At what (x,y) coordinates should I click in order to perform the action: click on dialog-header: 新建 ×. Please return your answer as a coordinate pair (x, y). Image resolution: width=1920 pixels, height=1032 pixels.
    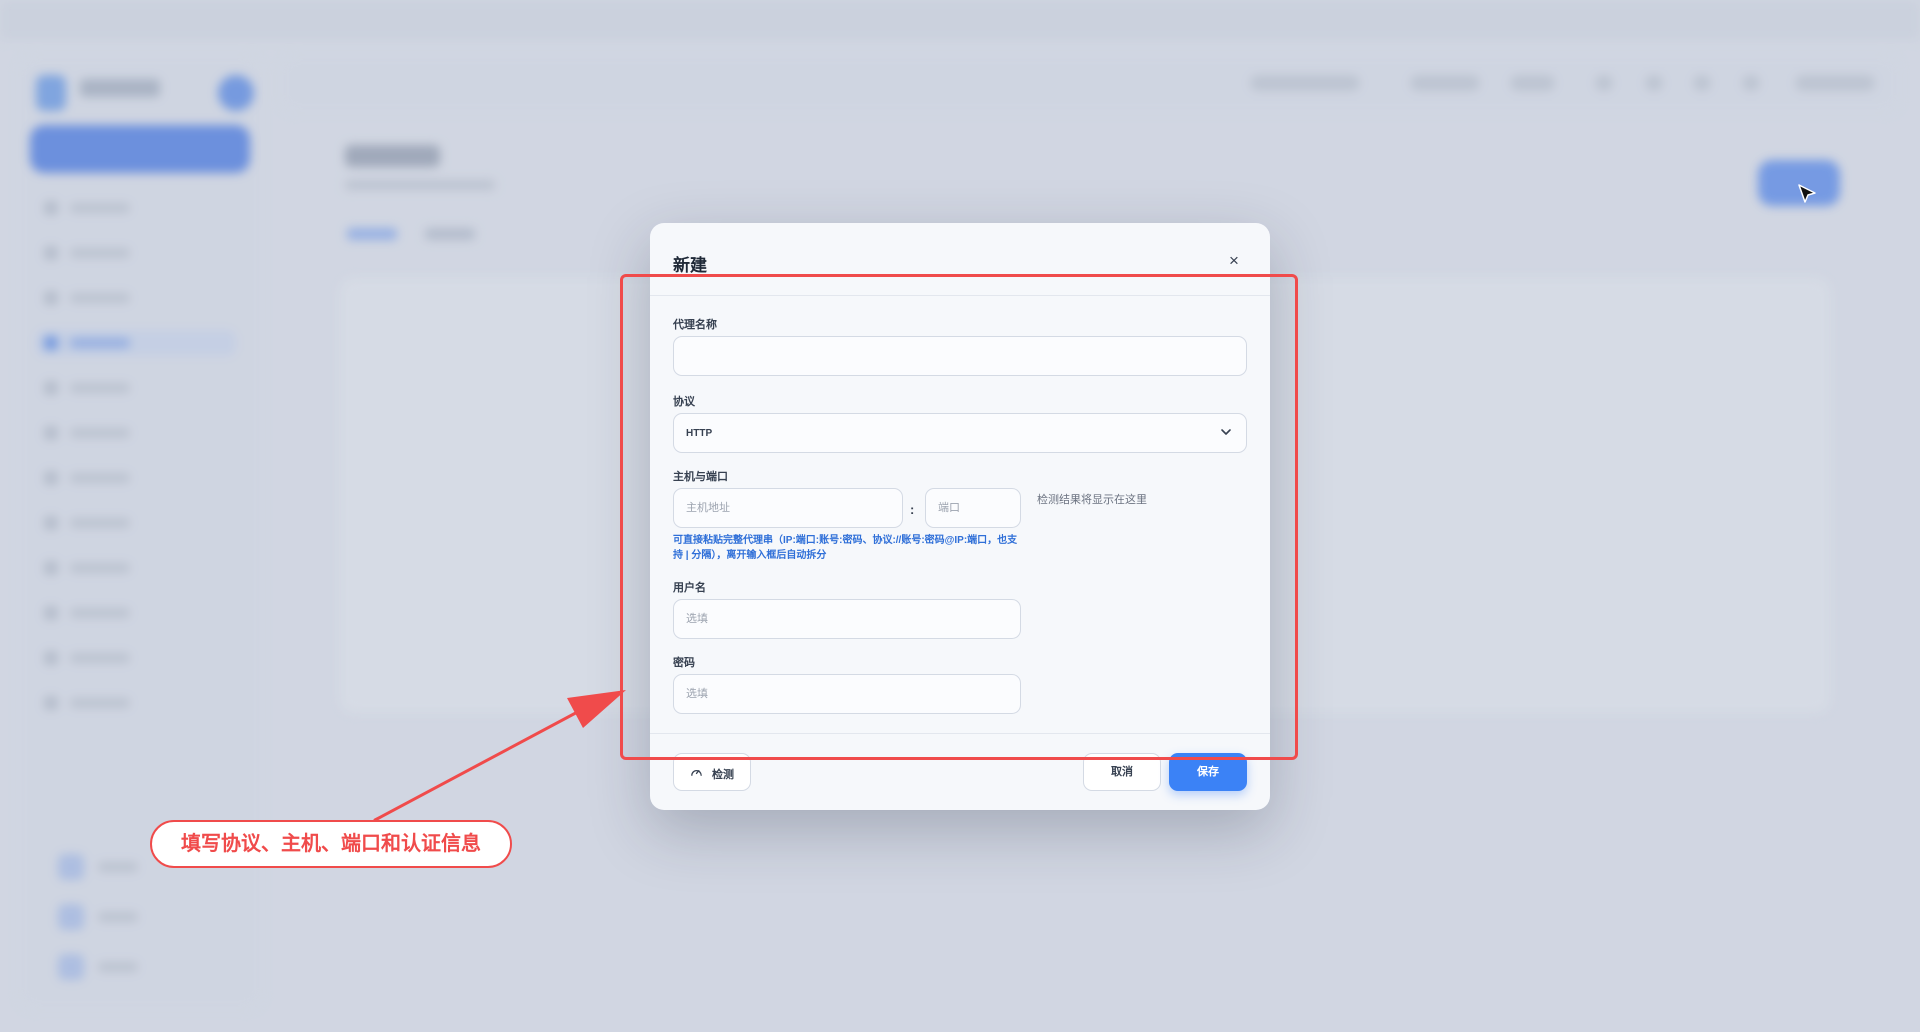
    Looking at the image, I should click on (960, 259).